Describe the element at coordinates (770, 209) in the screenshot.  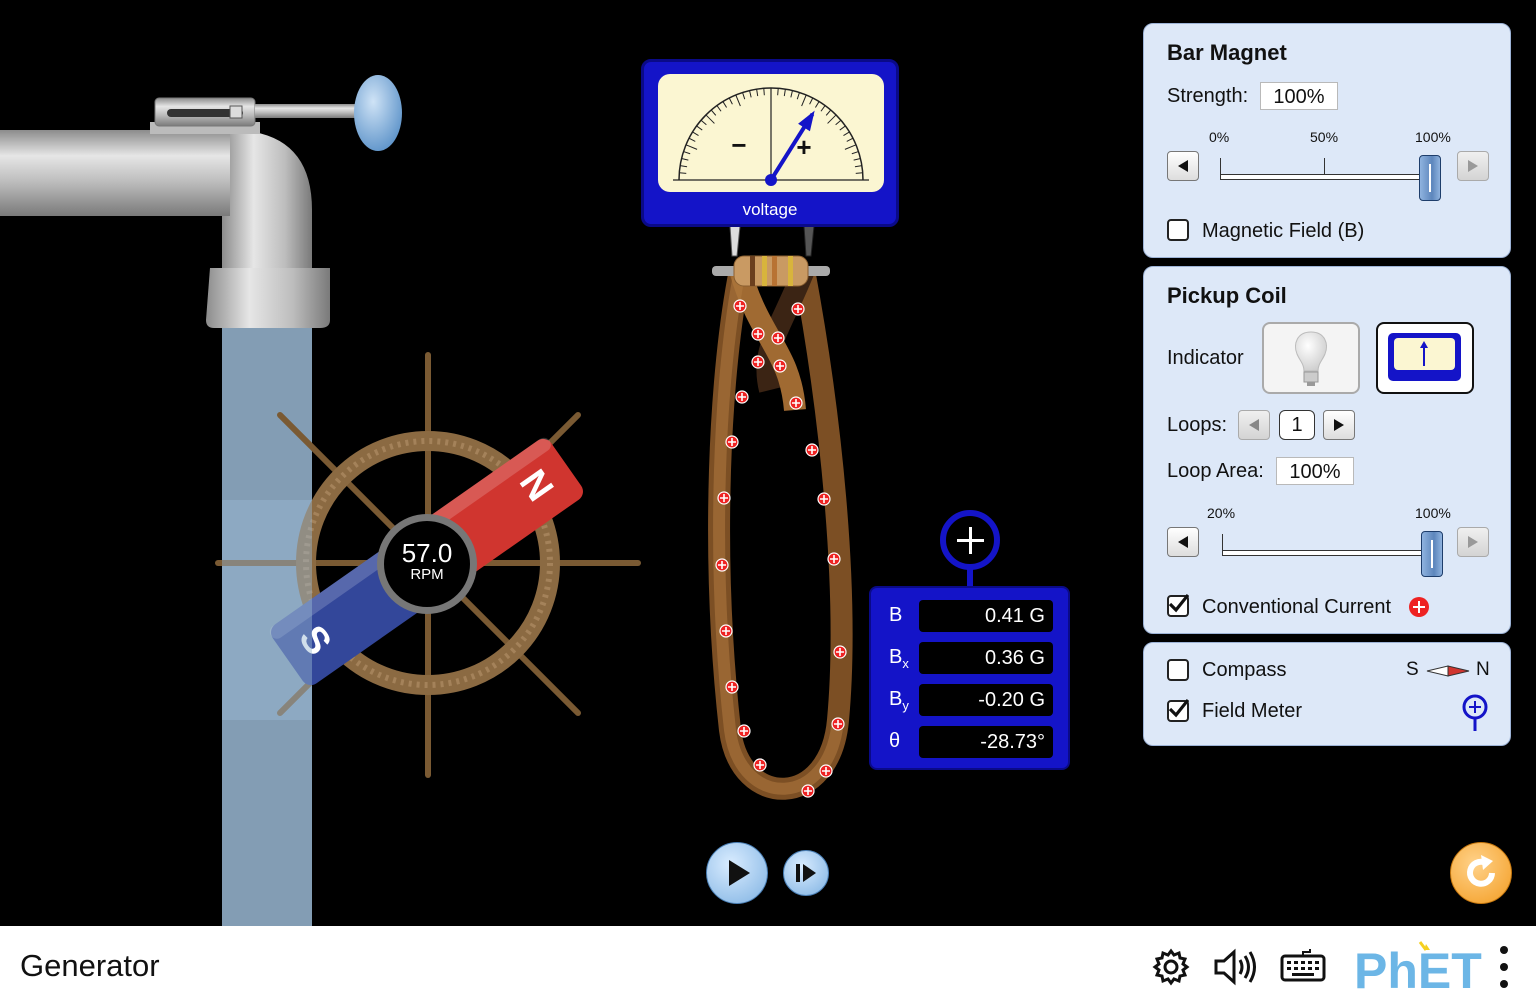
I see `voltage-label: voltage` at that location.